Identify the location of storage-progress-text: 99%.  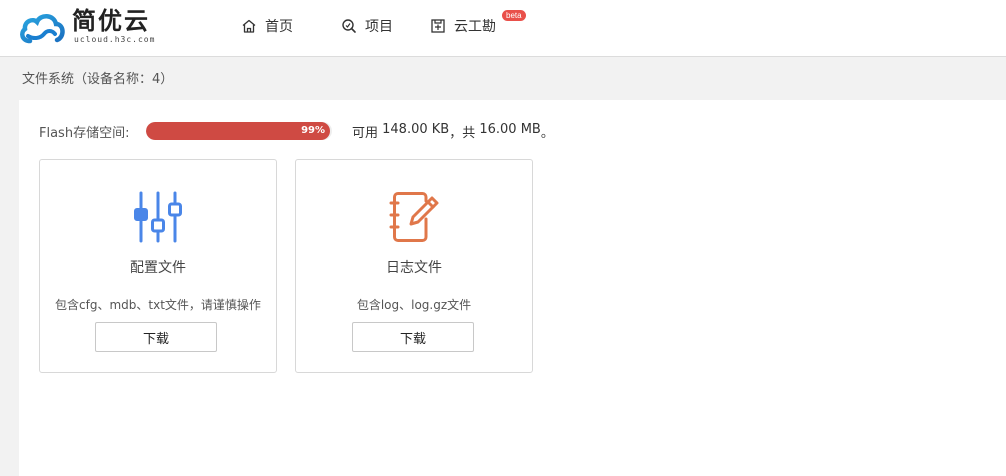
(313, 130).